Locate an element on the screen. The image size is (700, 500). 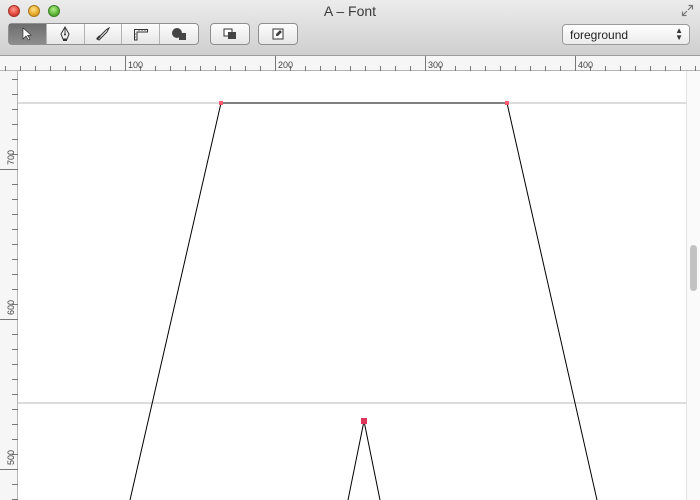
overlap-toggle-button is located at coordinates (230, 34).